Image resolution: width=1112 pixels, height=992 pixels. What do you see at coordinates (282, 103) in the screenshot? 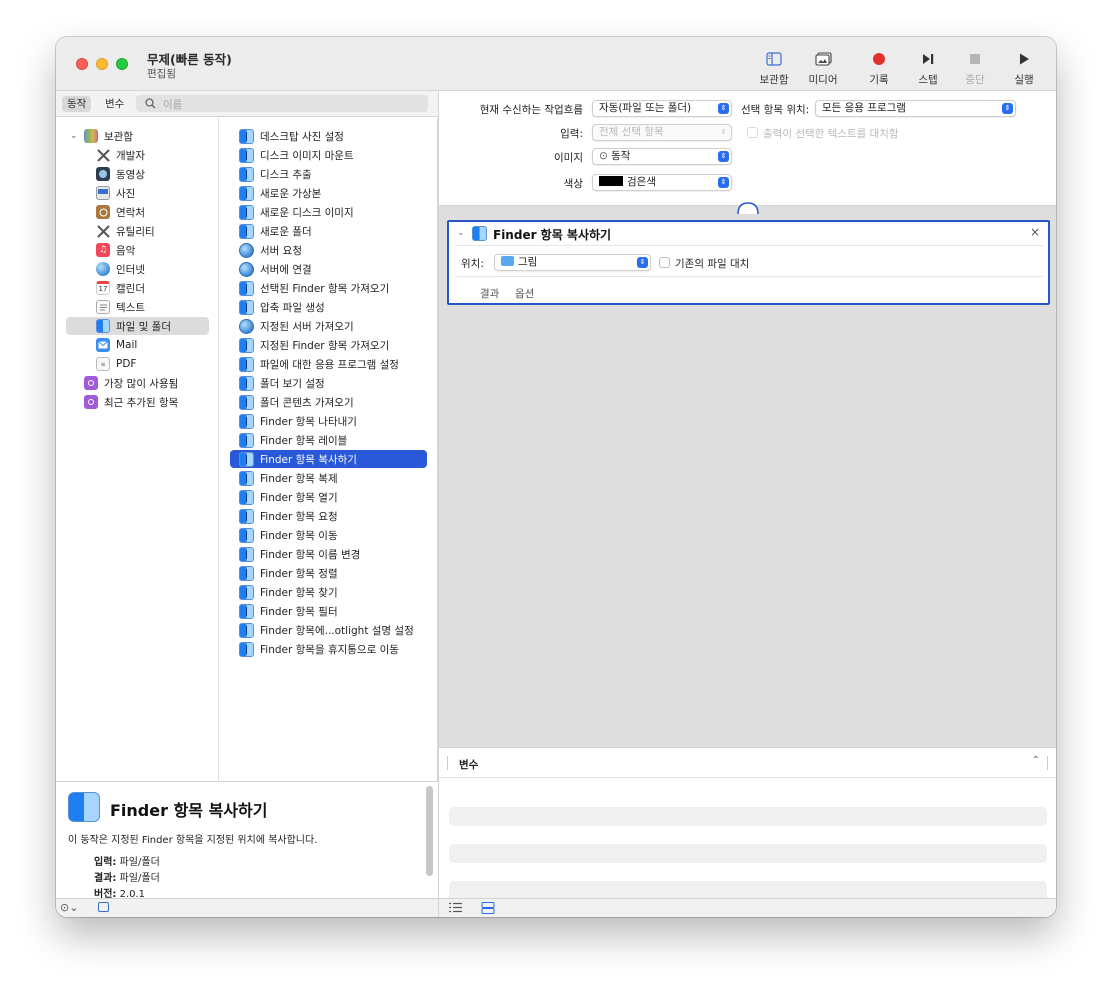
I see `search-field: 이름` at bounding box center [282, 103].